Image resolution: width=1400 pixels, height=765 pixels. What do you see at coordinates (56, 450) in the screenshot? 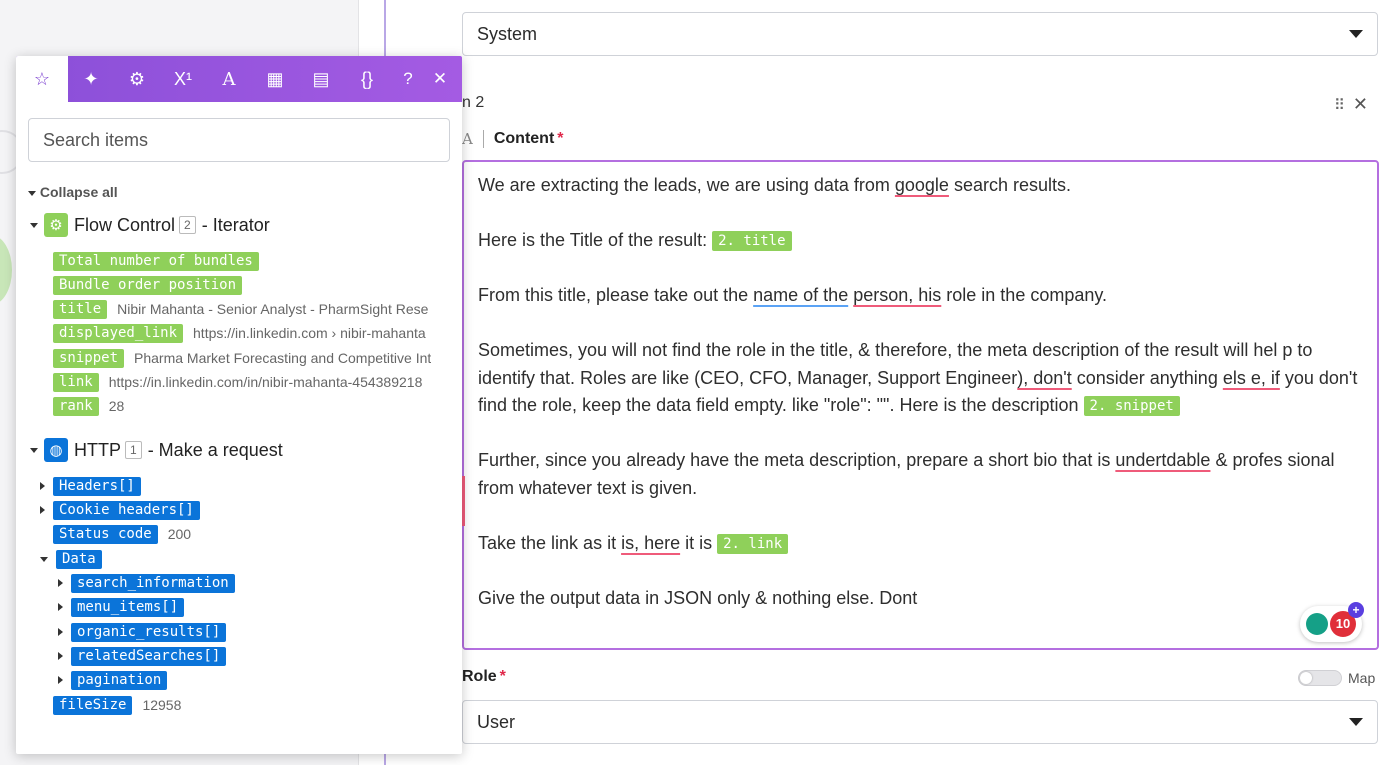
I see `globe-icon: ◍` at bounding box center [56, 450].